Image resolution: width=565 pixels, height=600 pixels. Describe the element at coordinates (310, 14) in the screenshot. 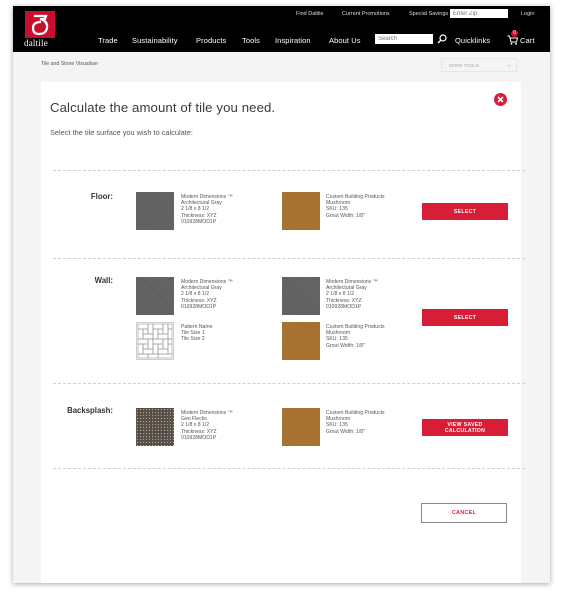

I see `find-daltile-link: Find Daltile` at that location.